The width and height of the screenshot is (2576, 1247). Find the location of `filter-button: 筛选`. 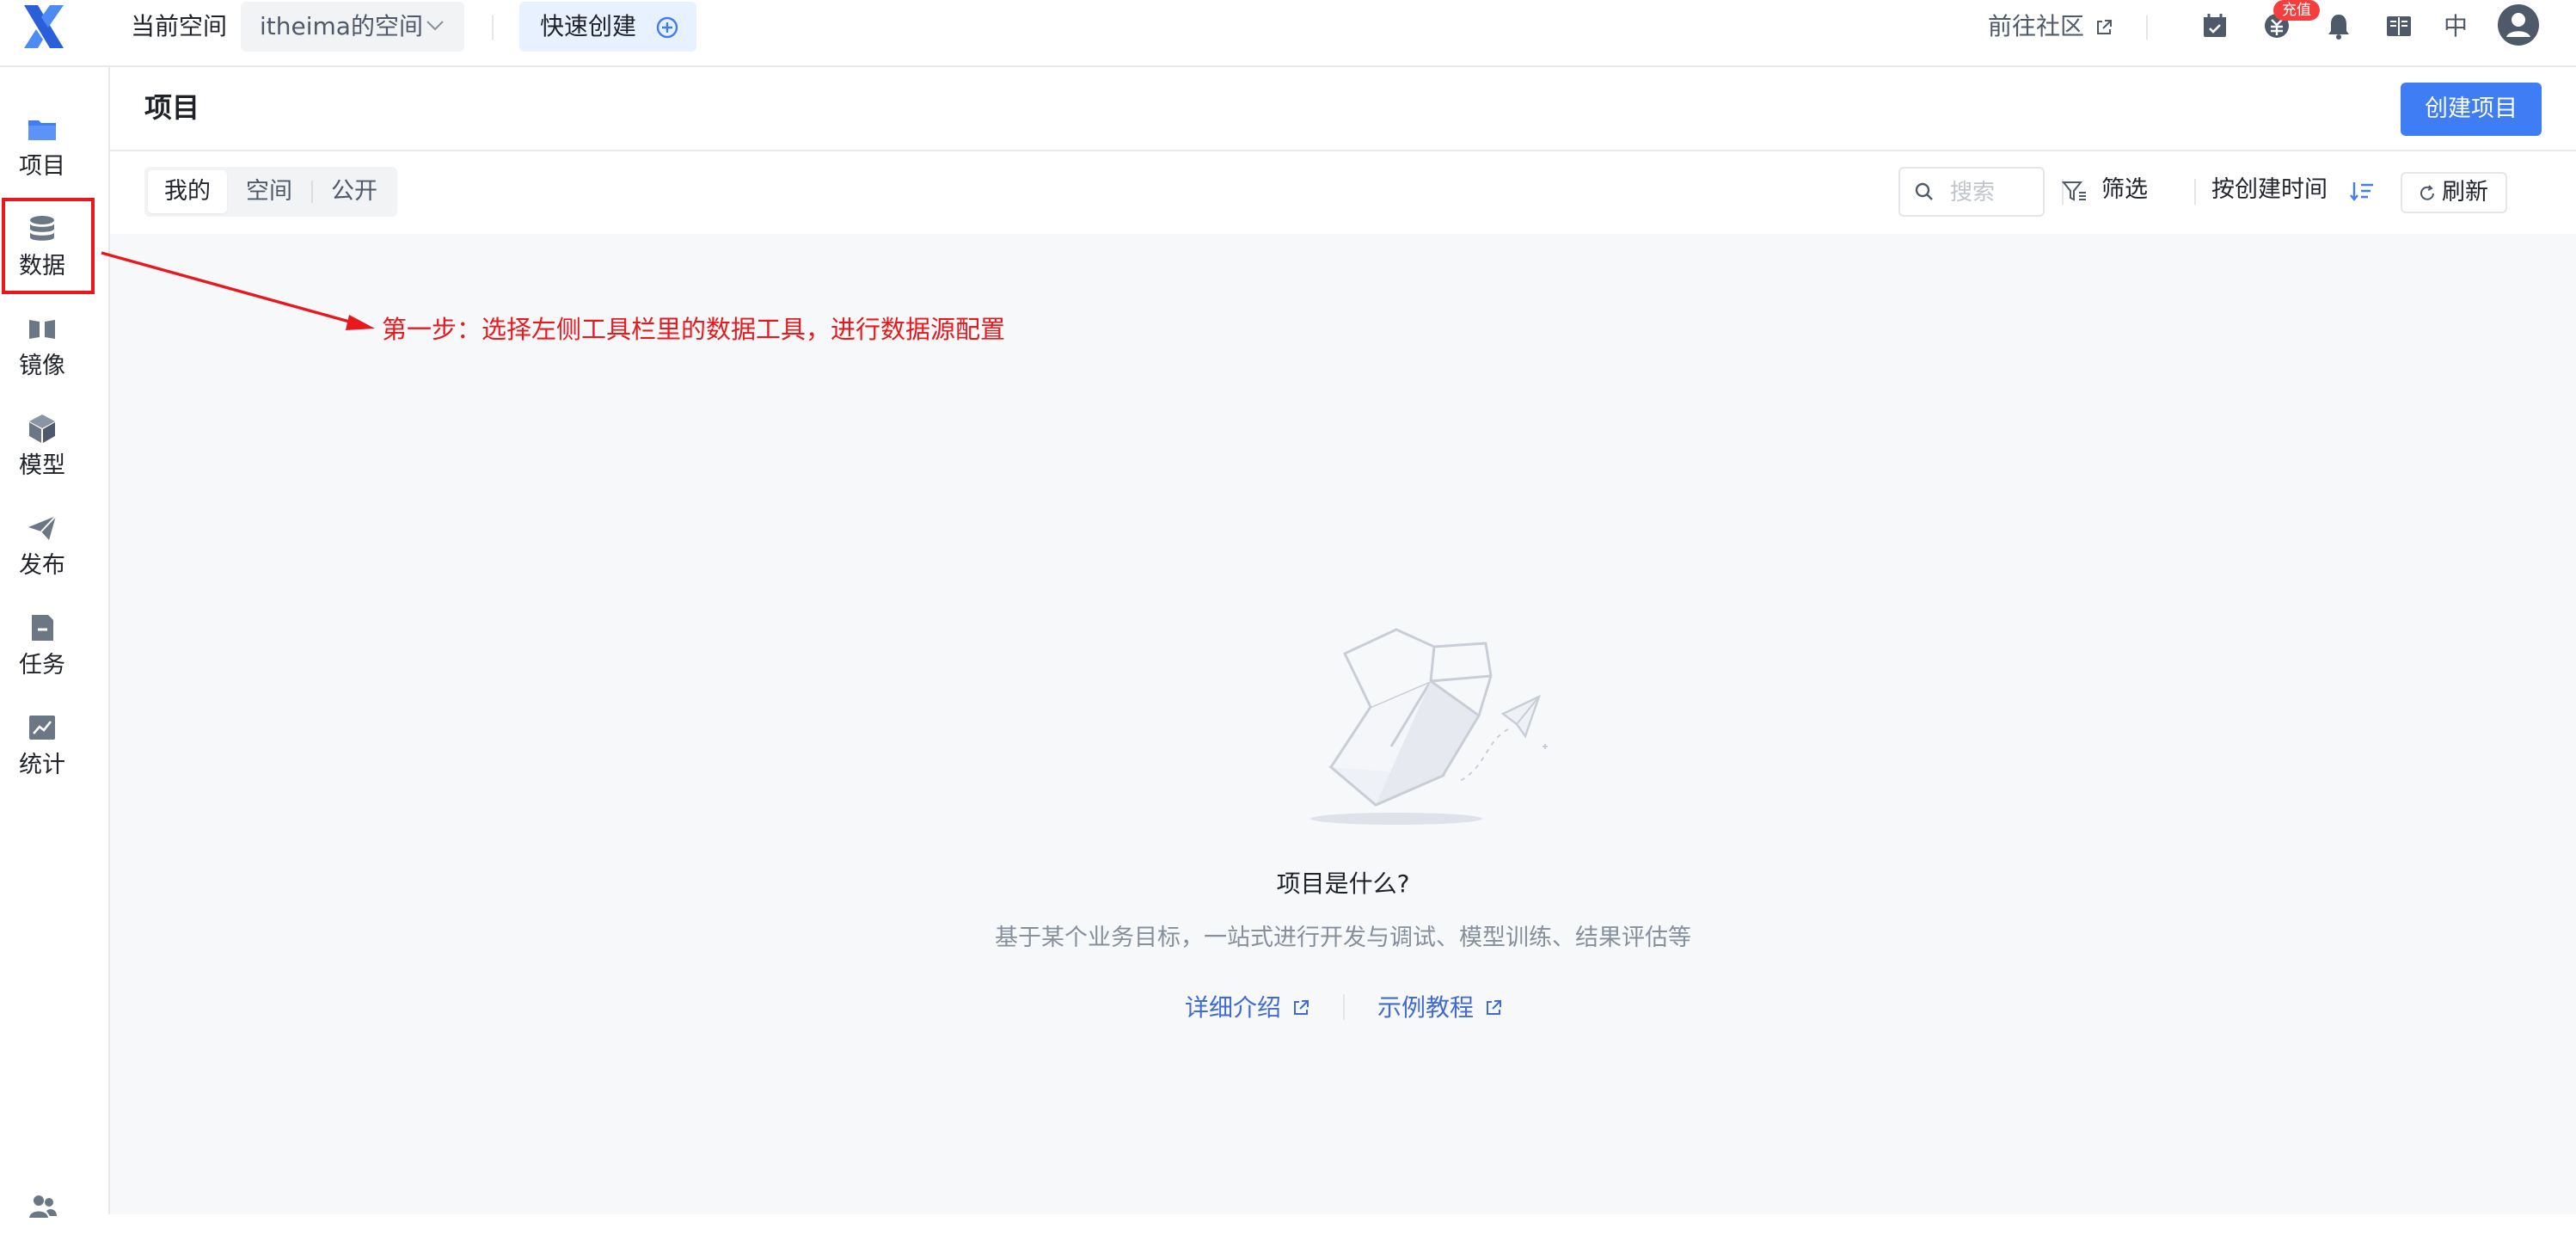

filter-button: 筛选 is located at coordinates (2105, 190).